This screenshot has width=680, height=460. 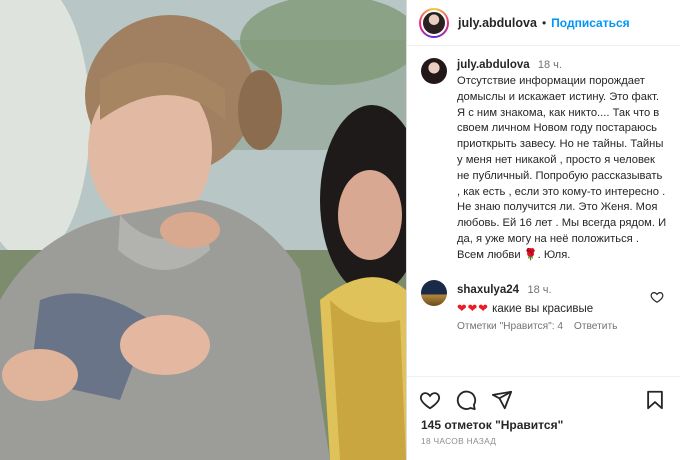 I want to click on reply-button: Ответить, so click(x=596, y=326).